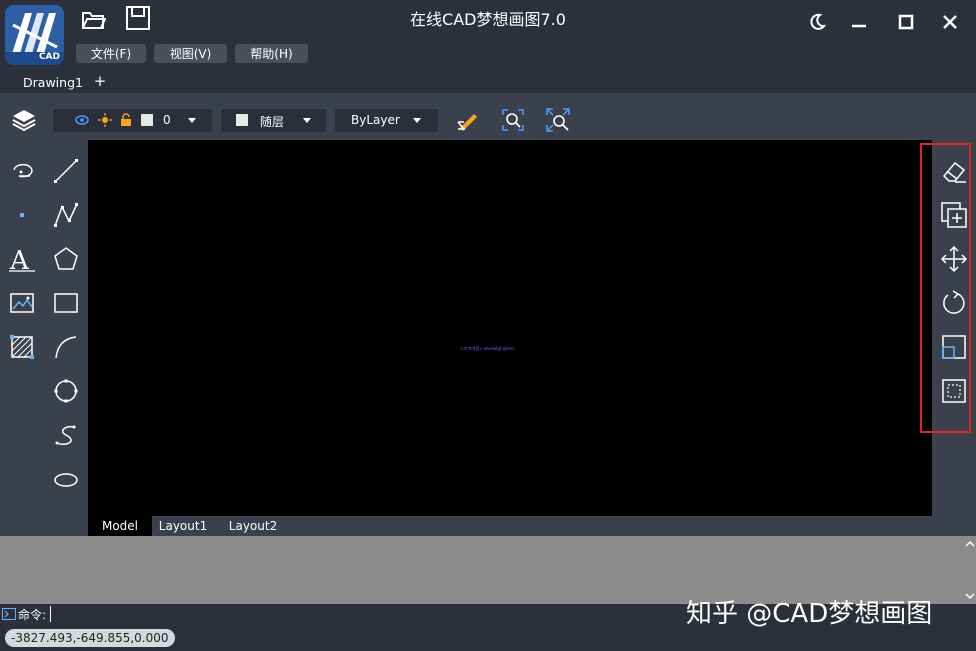  What do you see at coordinates (66, 259) in the screenshot?
I see `polygon-tool-icon` at bounding box center [66, 259].